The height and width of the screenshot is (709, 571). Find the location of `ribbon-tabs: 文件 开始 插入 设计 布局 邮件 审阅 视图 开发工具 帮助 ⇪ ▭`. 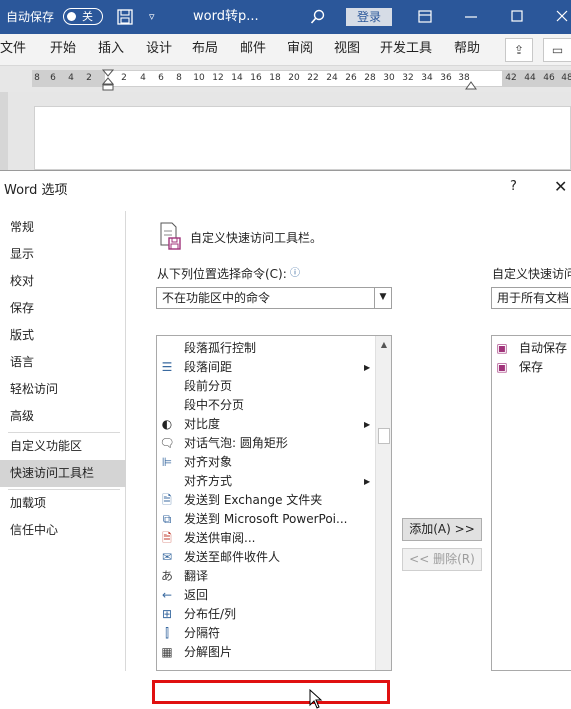

ribbon-tabs: 文件 开始 插入 设计 布局 邮件 审阅 视图 开发工具 帮助 ⇪ ▭ is located at coordinates (285, 50).